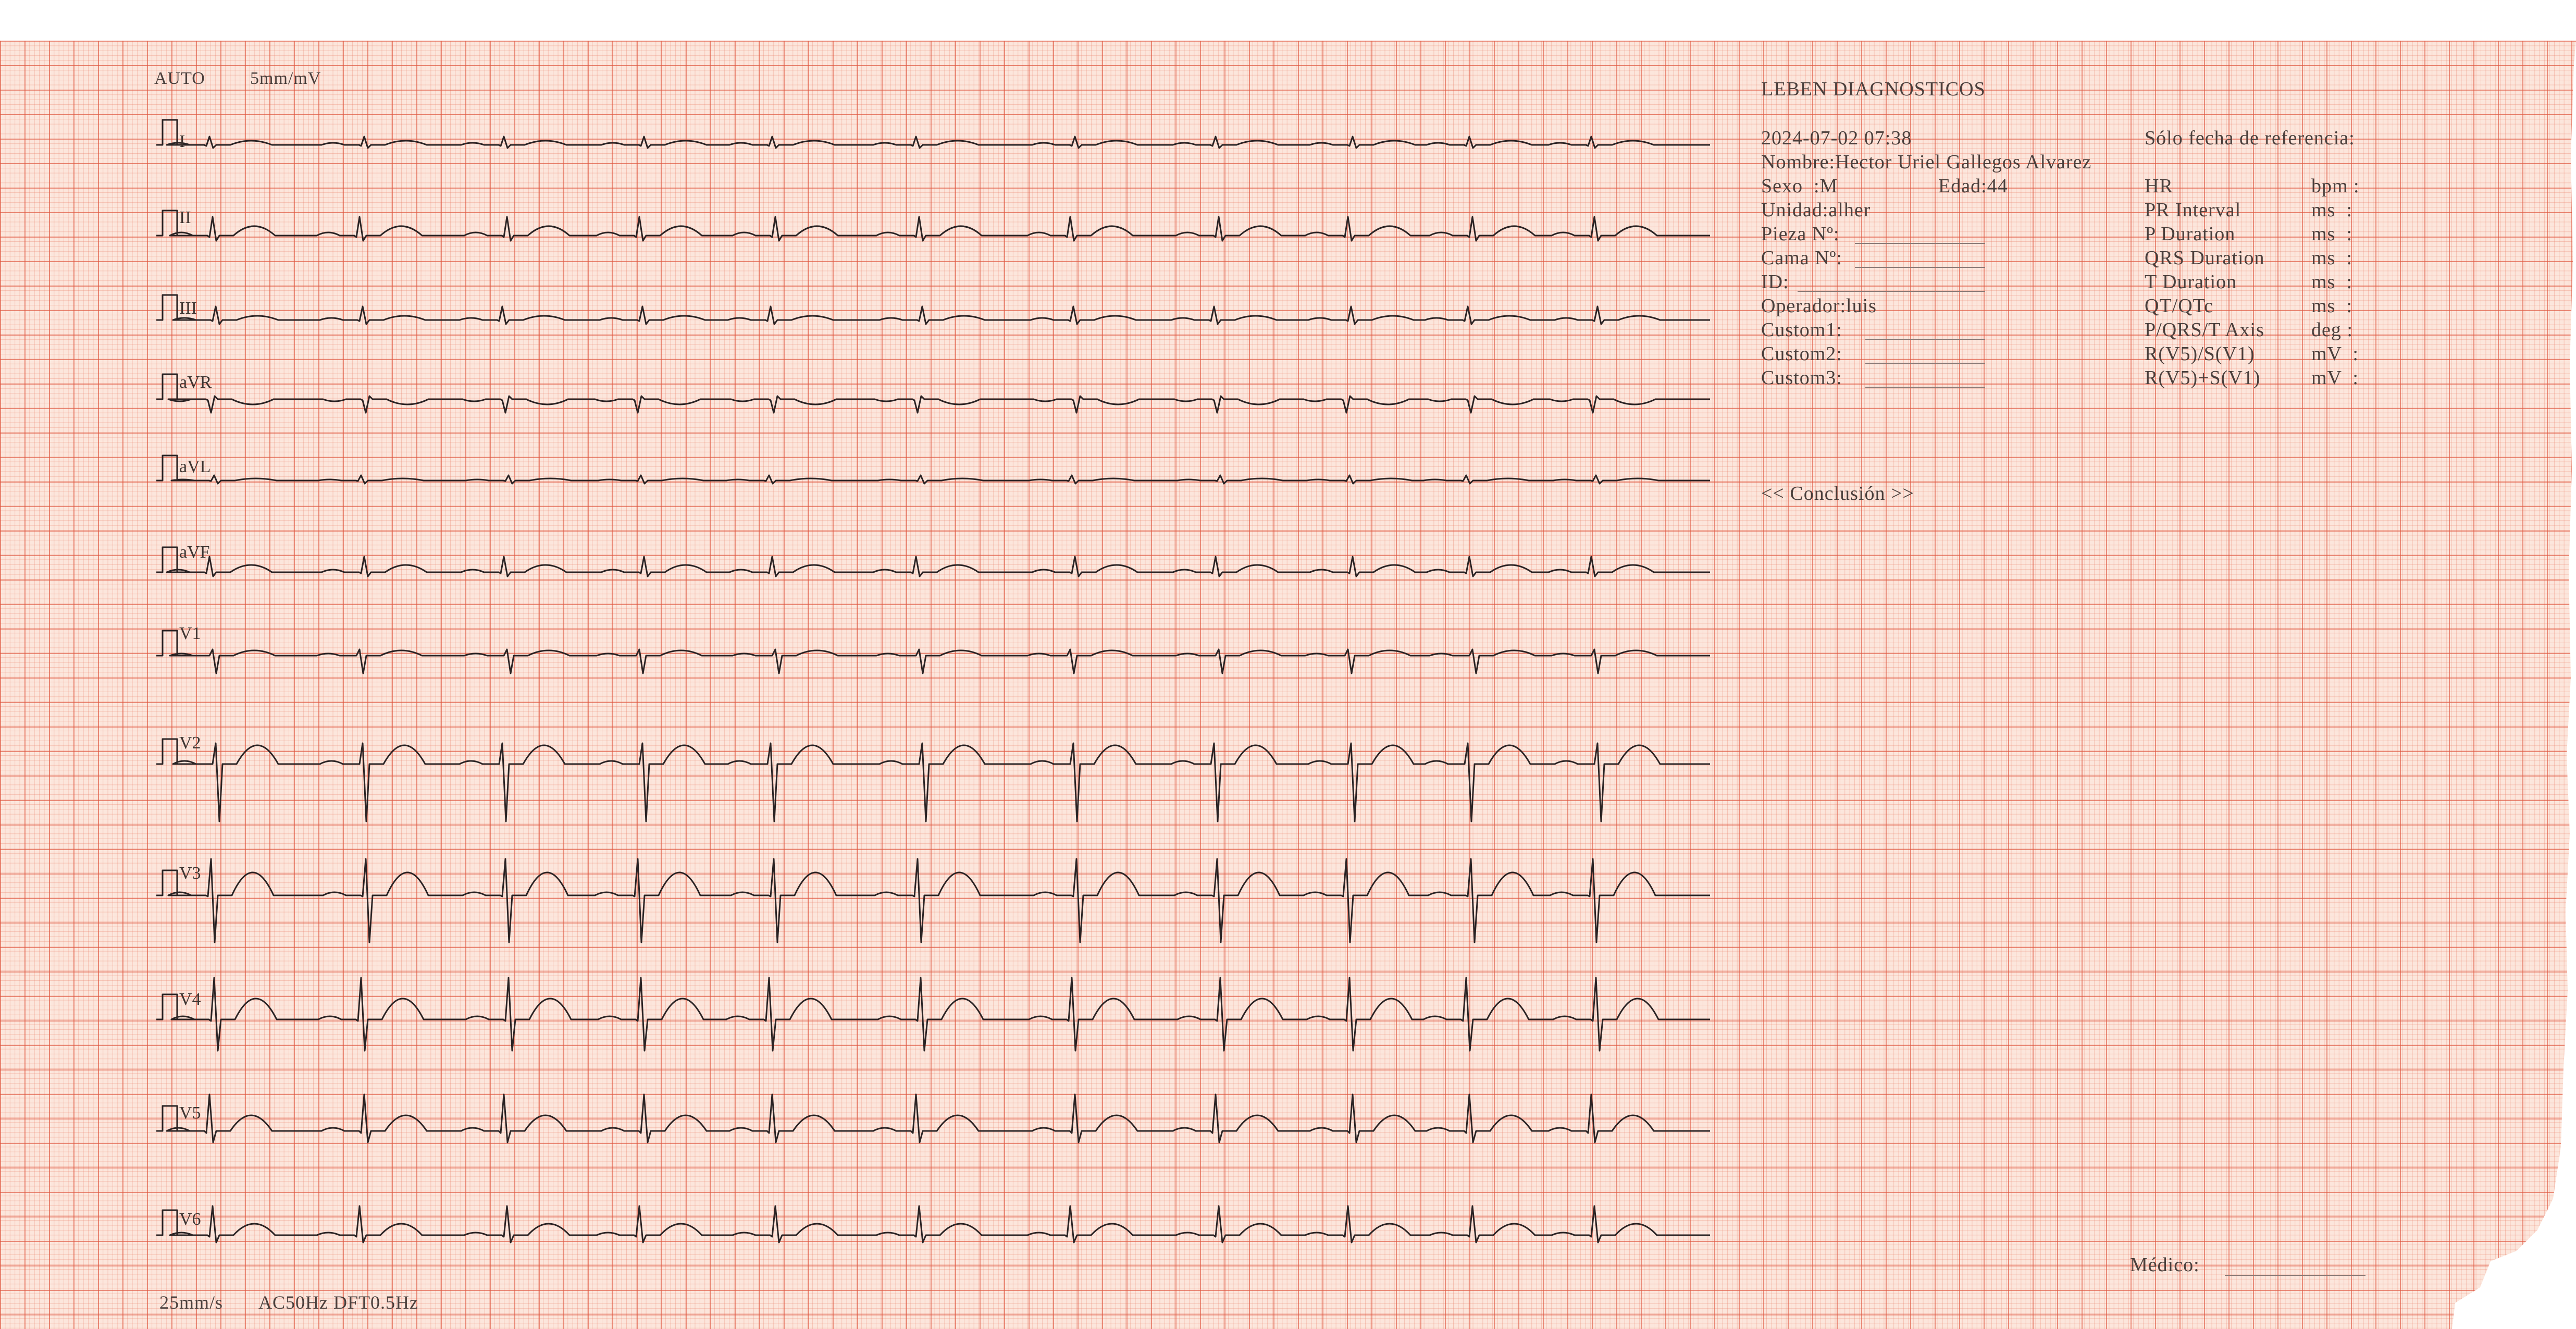 This screenshot has width=2576, height=1329. I want to click on mode-label: AUTO, so click(180, 78).